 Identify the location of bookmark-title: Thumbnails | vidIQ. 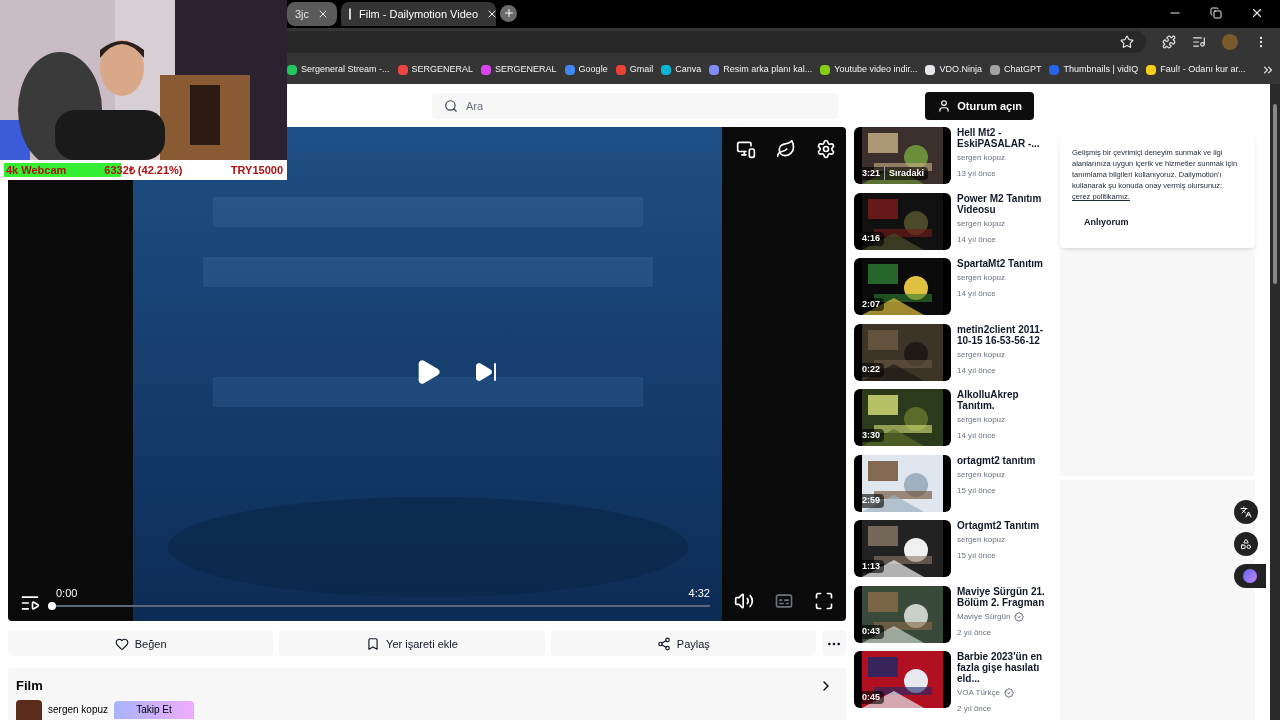
(1101, 70).